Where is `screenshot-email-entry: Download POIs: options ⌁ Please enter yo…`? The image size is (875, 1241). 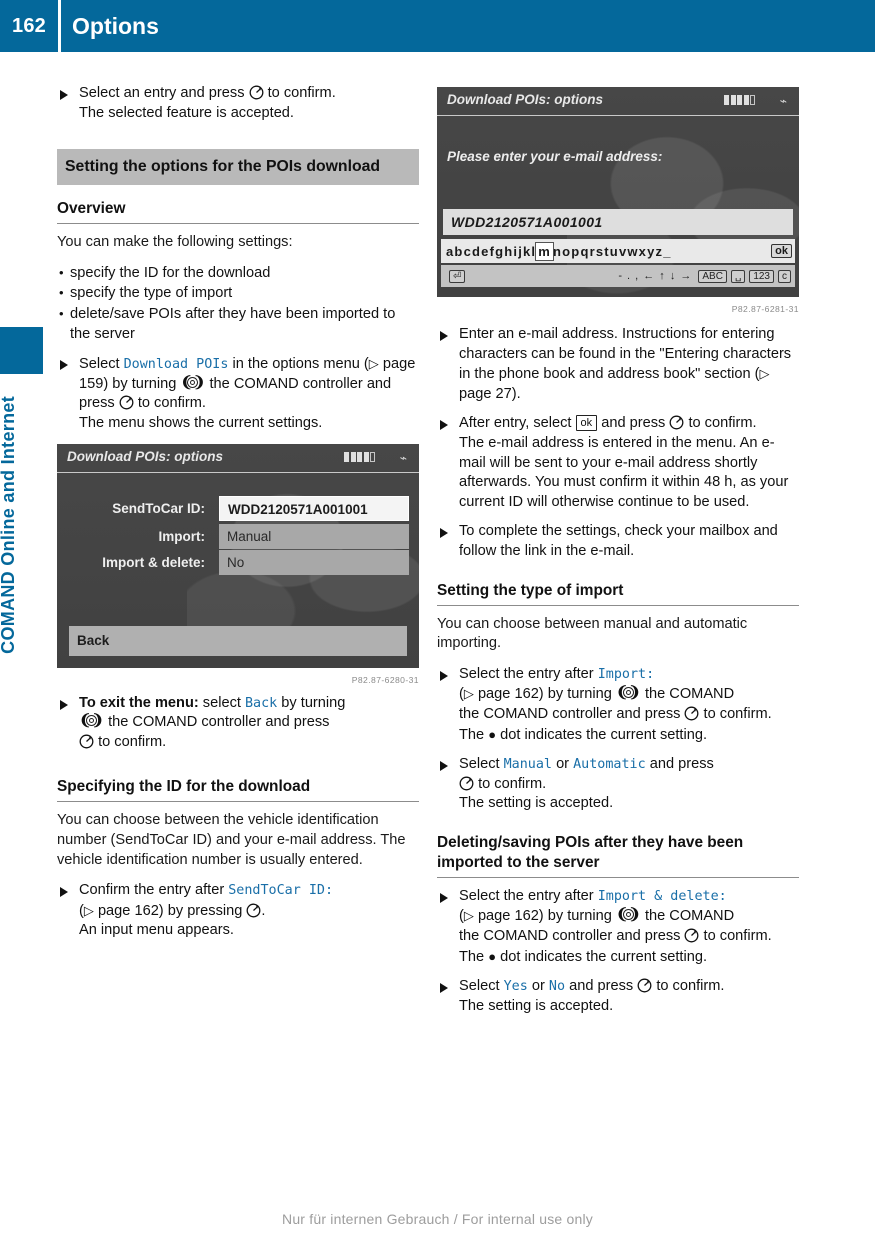
screenshot-email-entry: Download POIs: options ⌁ Please enter yo… is located at coordinates (618, 200).